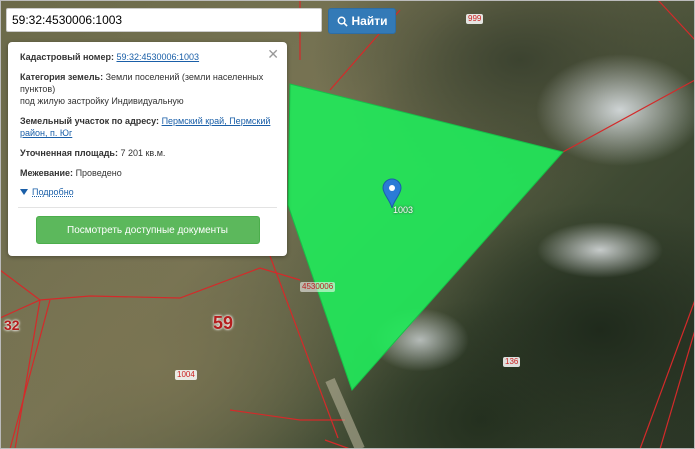 The height and width of the screenshot is (449, 695). I want to click on survey-label: Межевание:, so click(47, 173).